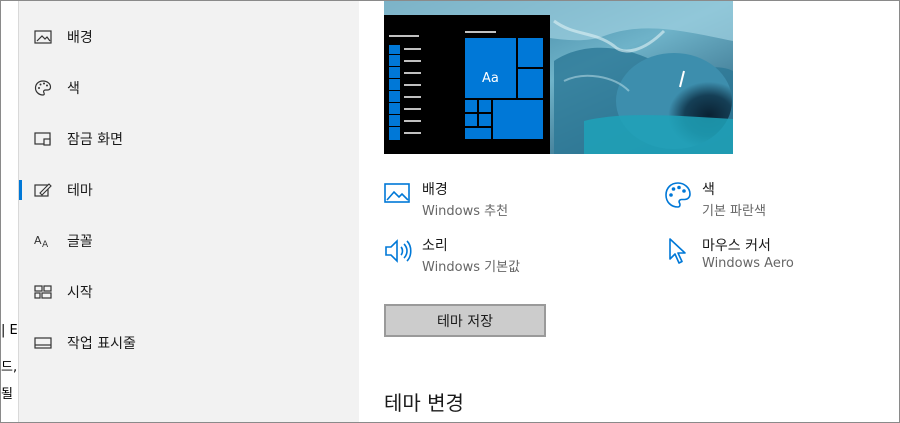 This screenshot has width=900, height=423. I want to click on color-palette-icon, so click(678, 195).